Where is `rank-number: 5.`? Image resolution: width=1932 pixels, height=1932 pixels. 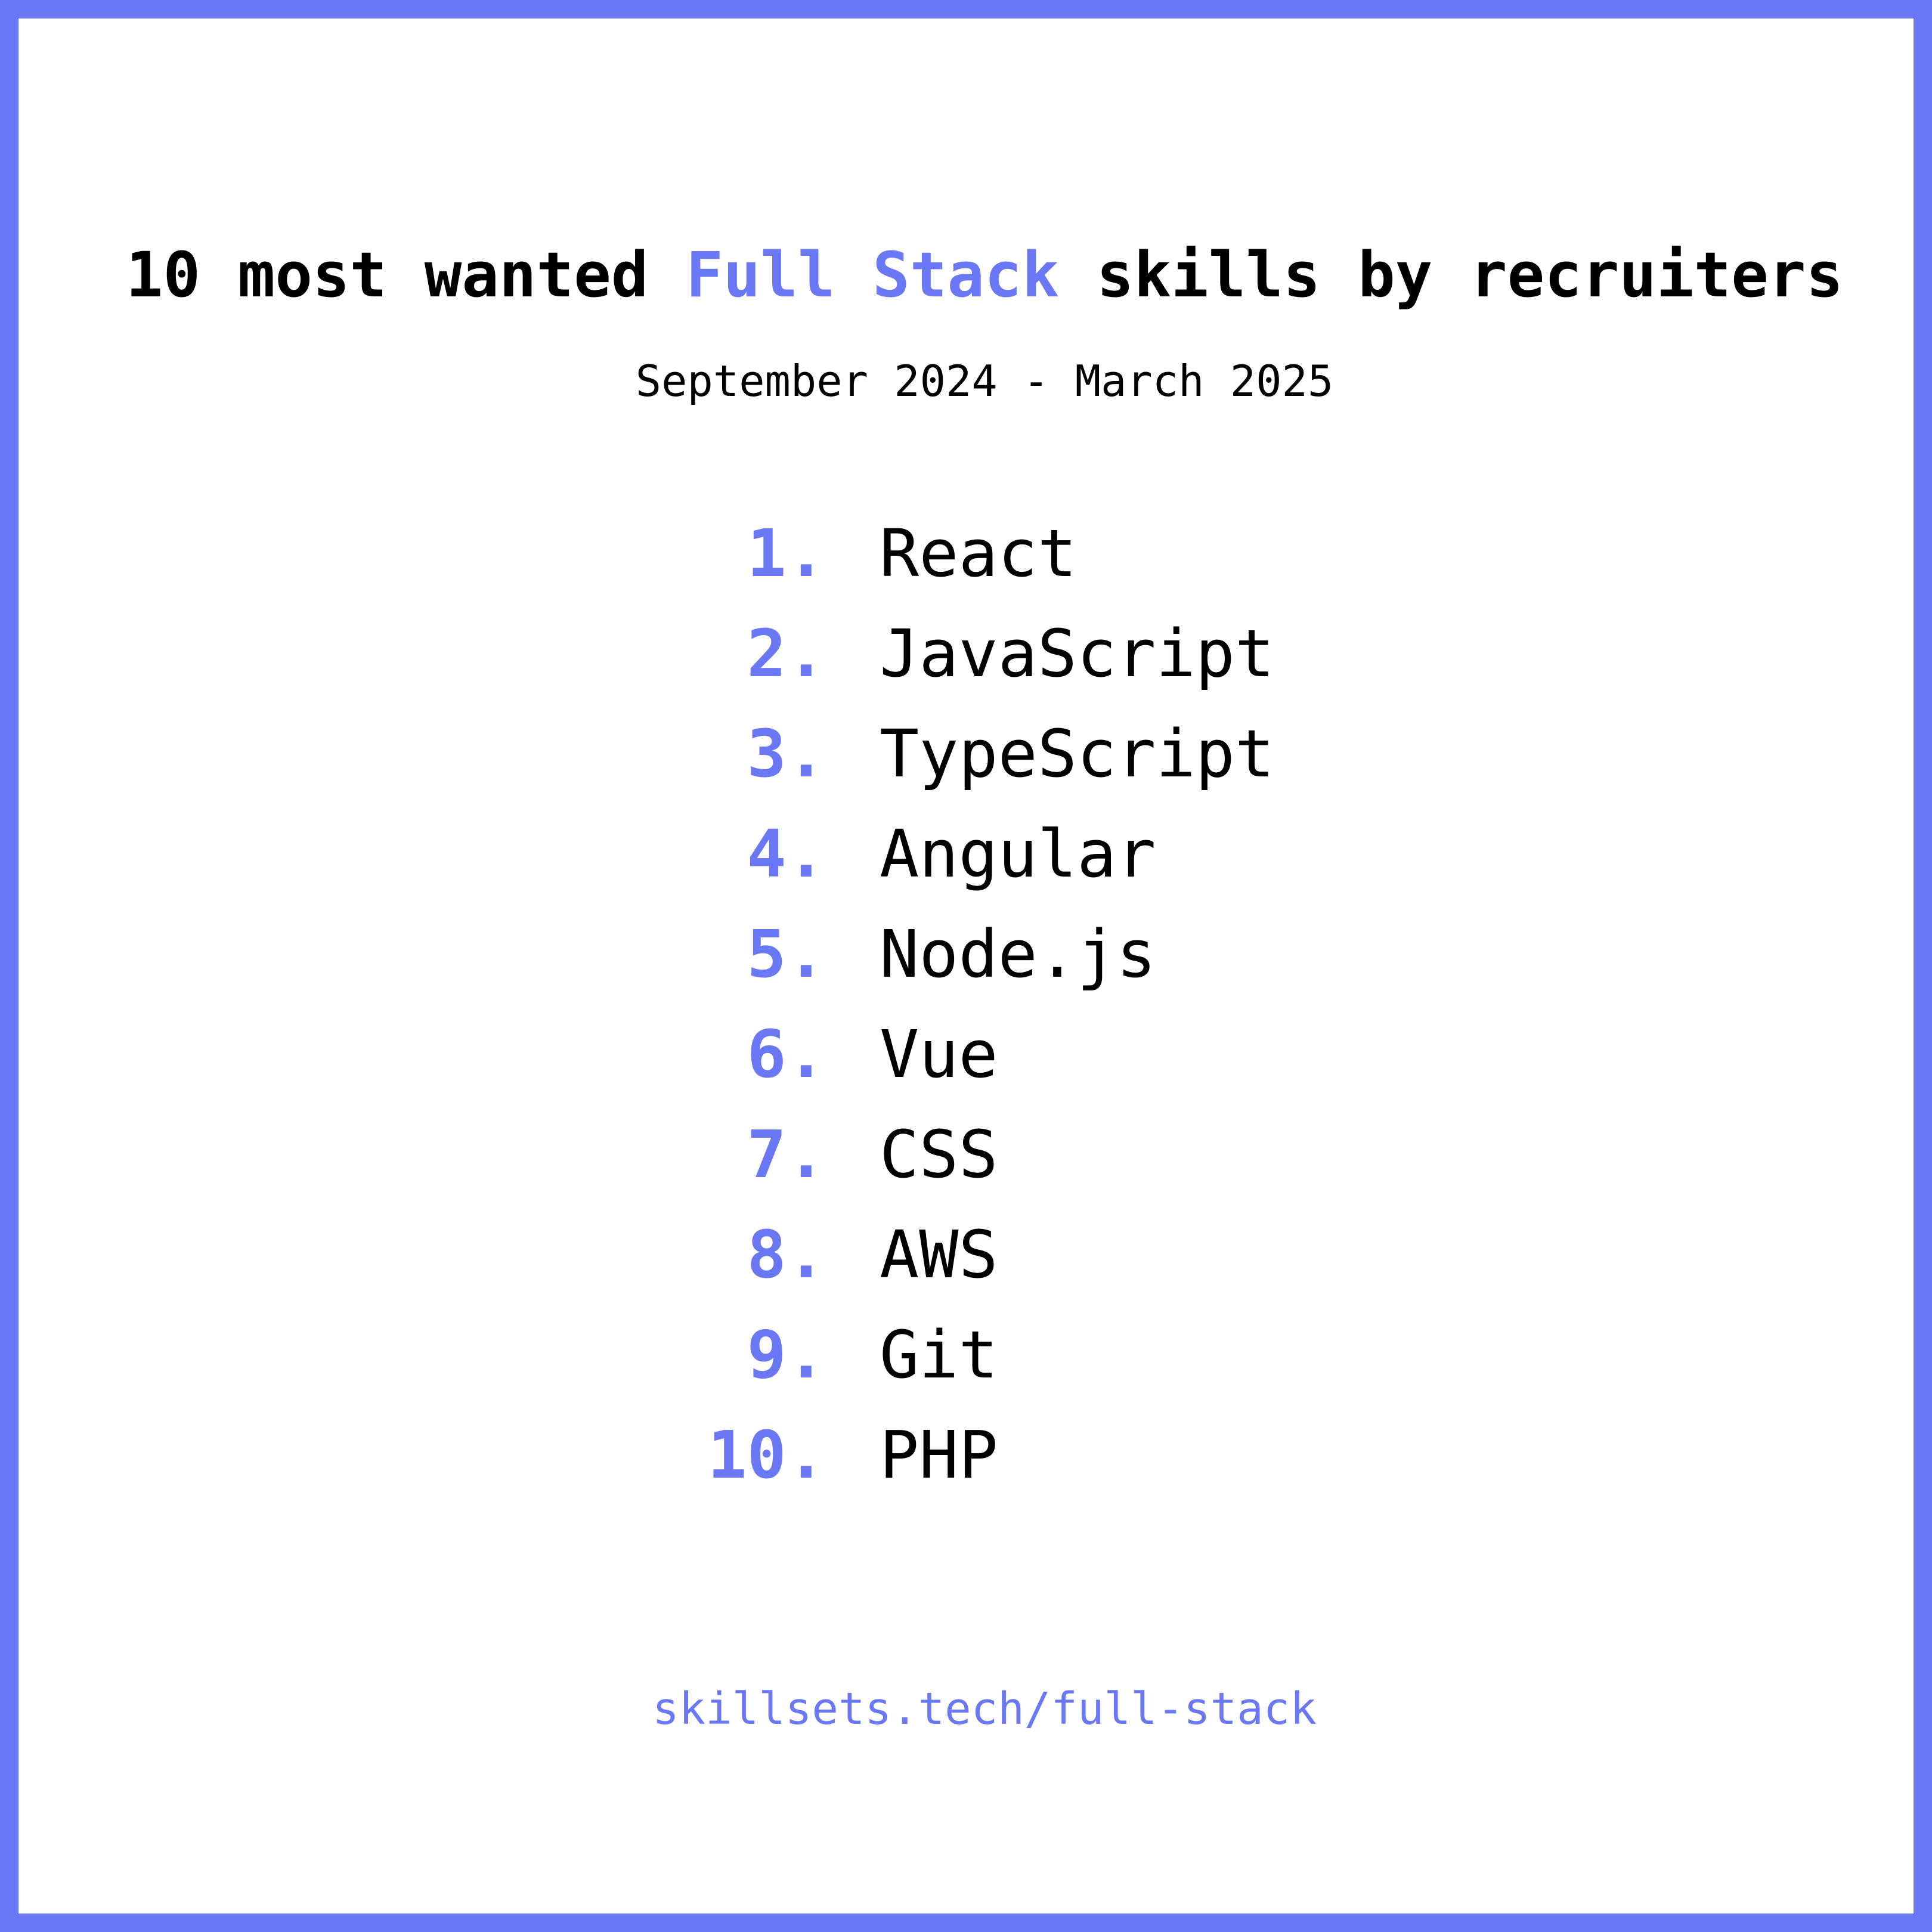
rank-number: 5. is located at coordinates (786, 954).